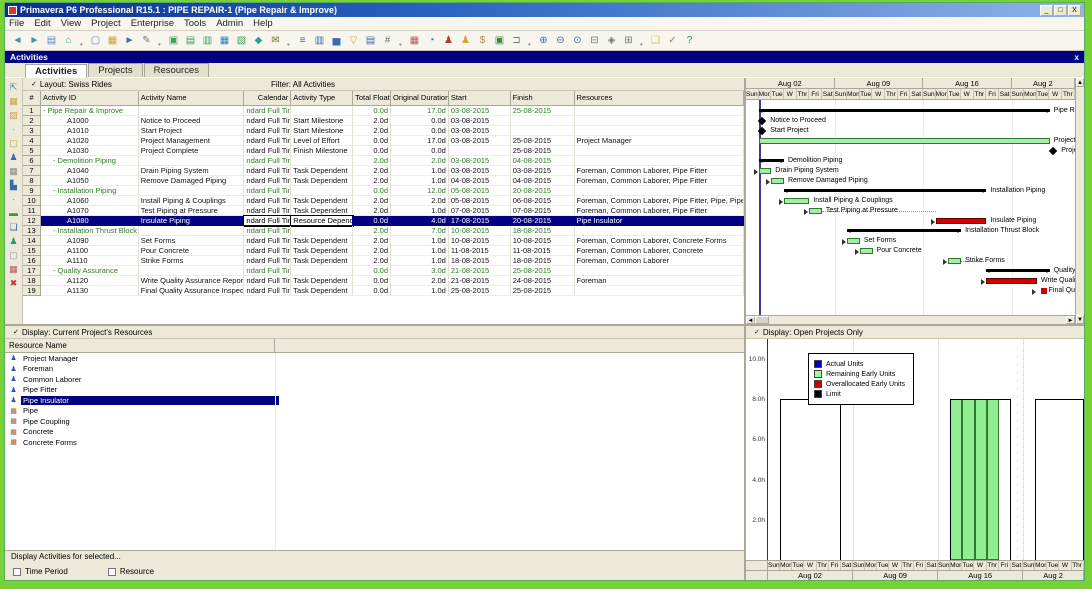 The image size is (1092, 589). What do you see at coordinates (655, 40) in the screenshot?
I see `comment-icon: ❑` at bounding box center [655, 40].